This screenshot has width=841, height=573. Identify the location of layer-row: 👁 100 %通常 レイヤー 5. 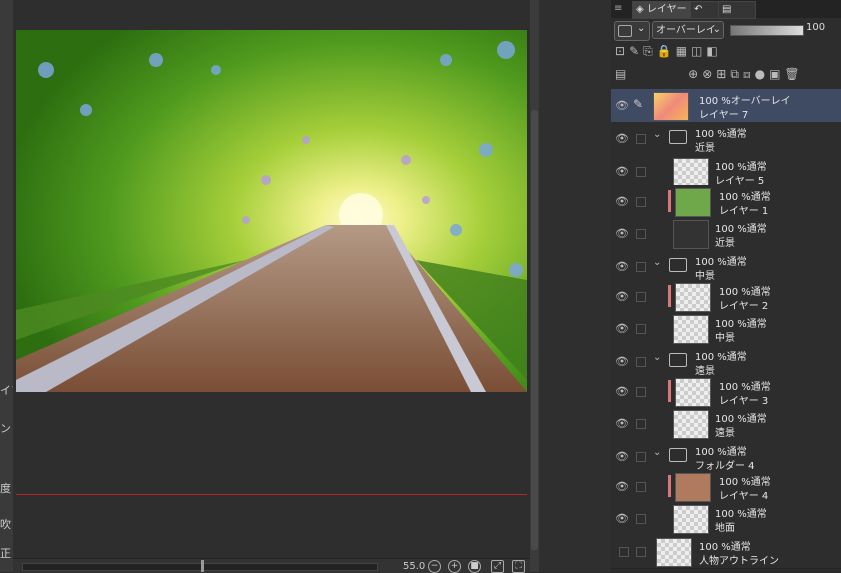
(726, 172).